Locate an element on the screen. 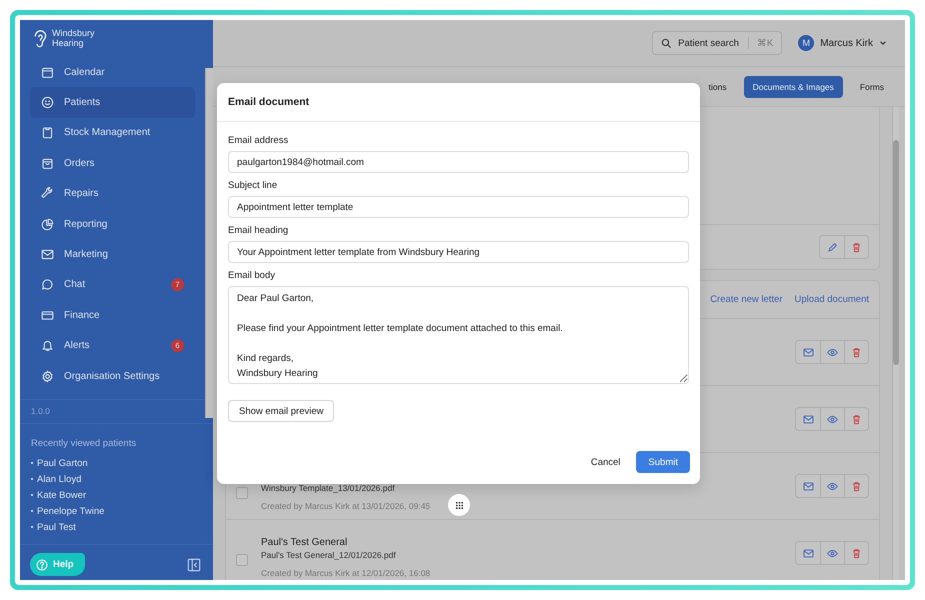 This screenshot has width=925, height=600. shortcut-label: ⌘K is located at coordinates (761, 43).